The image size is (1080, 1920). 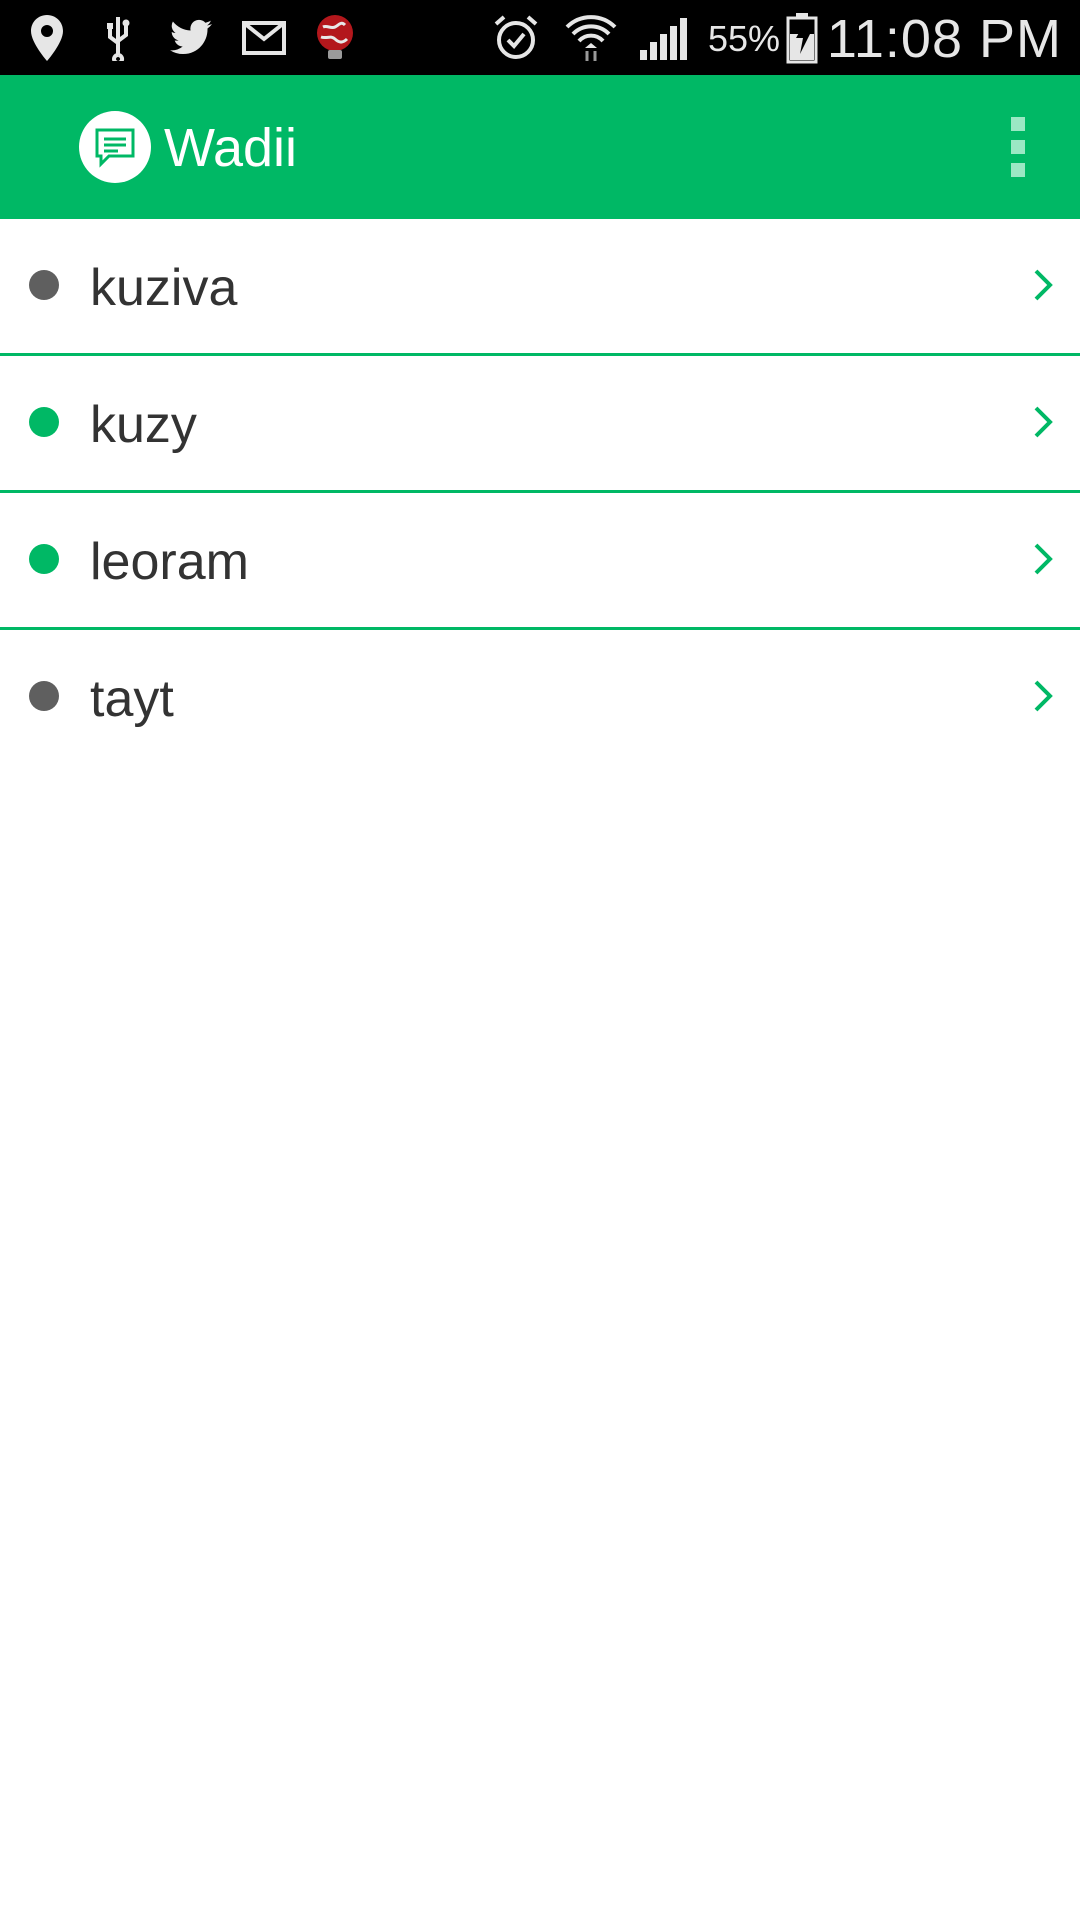 What do you see at coordinates (540, 287) in the screenshot?
I see `contact-row: kuziva` at bounding box center [540, 287].